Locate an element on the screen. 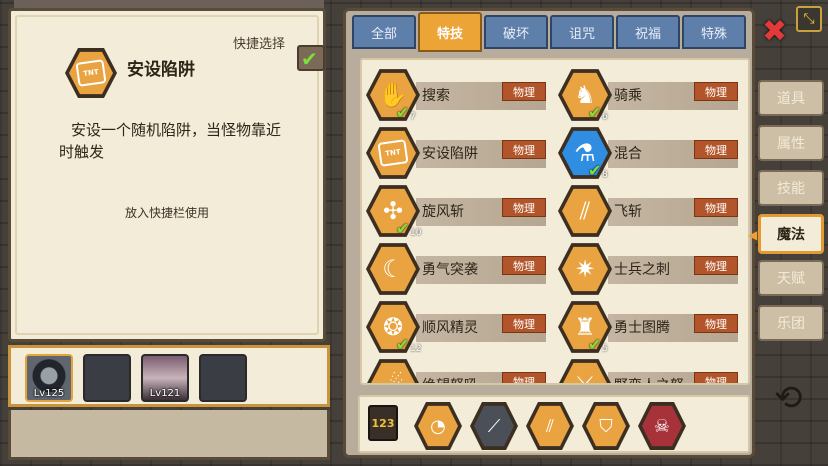 The height and width of the screenshot is (466, 828). skill-item-barbarian-rage: ⚔ 野蛮人之怒 物理 is located at coordinates (651, 369).